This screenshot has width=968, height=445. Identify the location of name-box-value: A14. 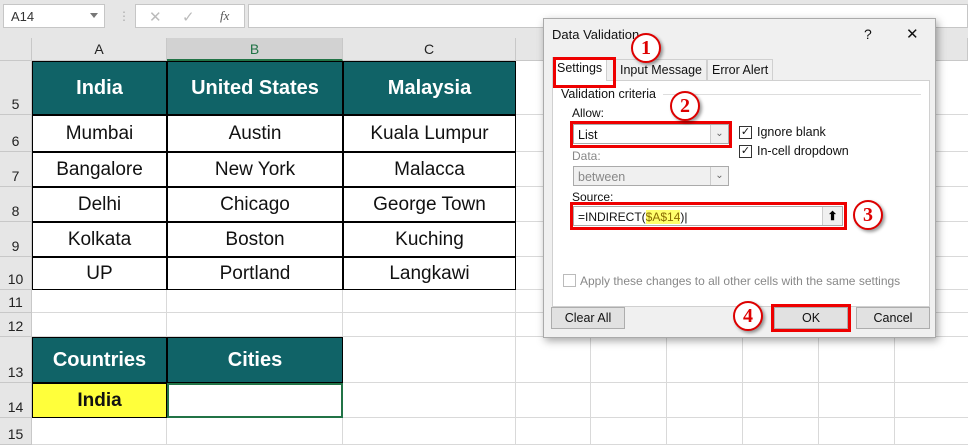
(23, 16).